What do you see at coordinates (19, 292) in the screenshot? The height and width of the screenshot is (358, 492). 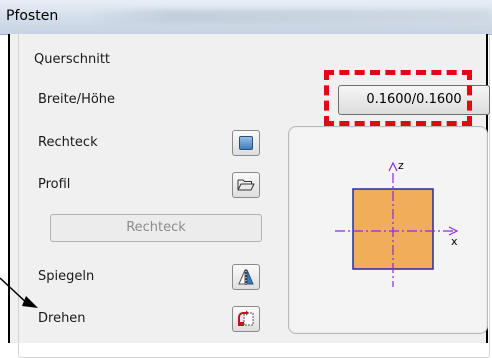 I see `pointer-arrow` at bounding box center [19, 292].